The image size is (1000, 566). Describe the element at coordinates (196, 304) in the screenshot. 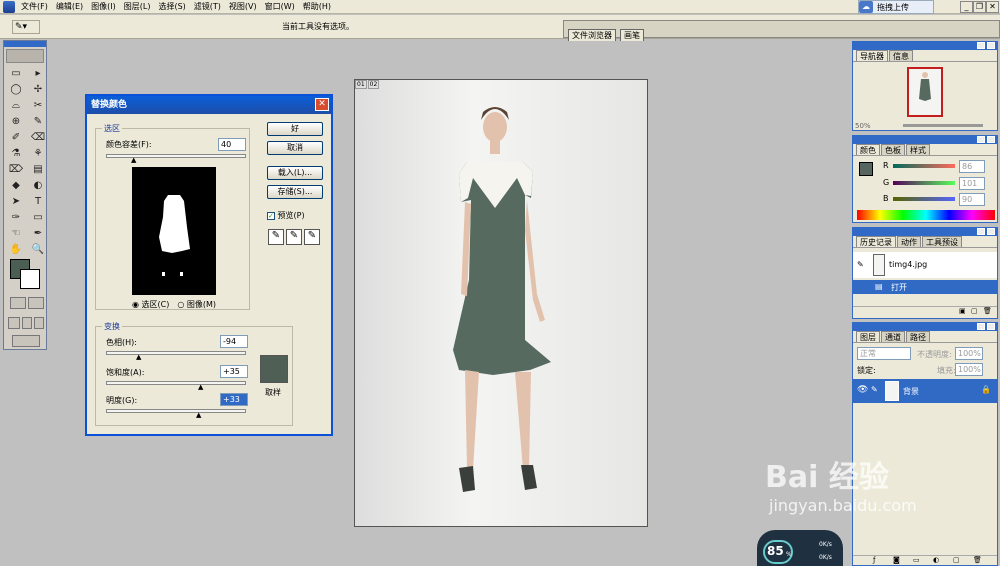

I see `image-radio: ○ 图像(M)` at that location.